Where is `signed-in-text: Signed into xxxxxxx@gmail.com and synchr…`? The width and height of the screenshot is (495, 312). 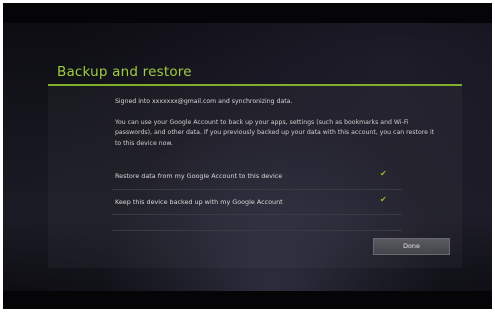 signed-in-text: Signed into xxxxxxx@gmail.com and synchr… is located at coordinates (204, 101).